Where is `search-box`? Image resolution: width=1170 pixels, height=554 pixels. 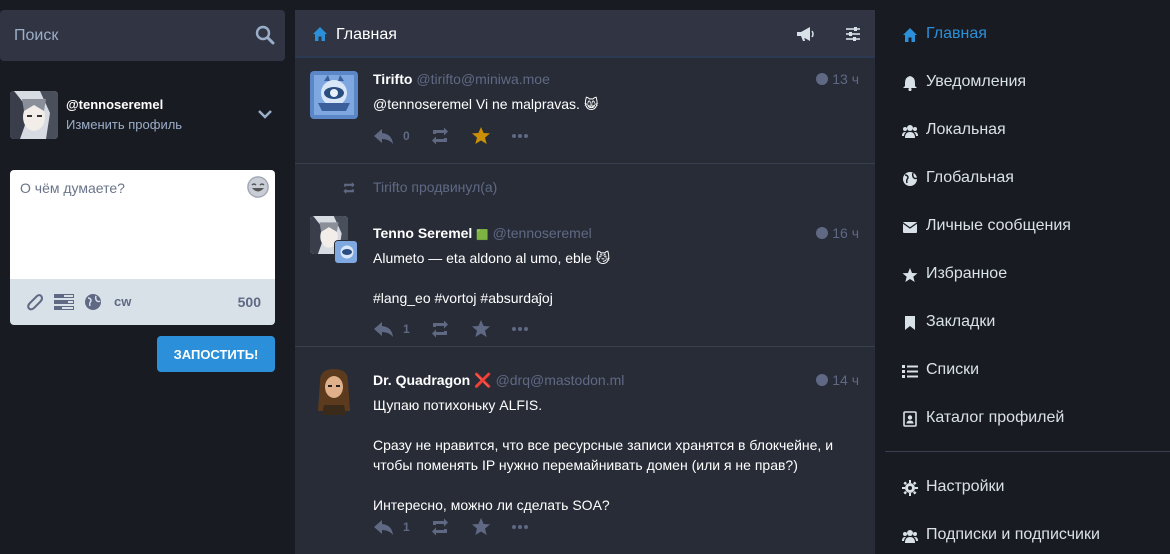 search-box is located at coordinates (142, 35).